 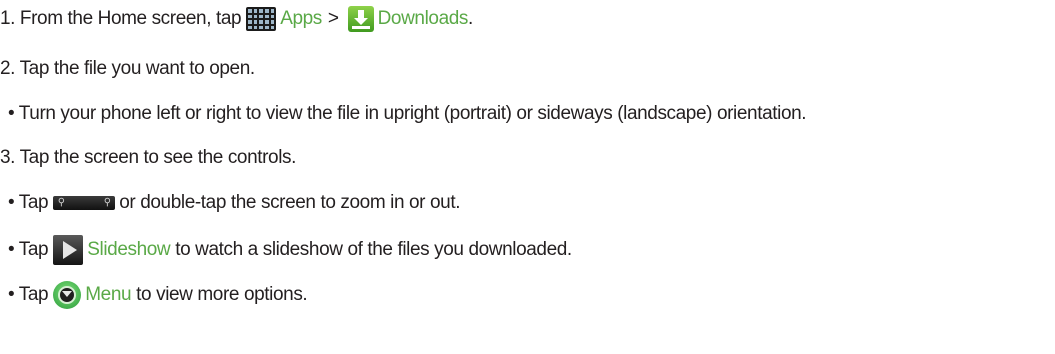 What do you see at coordinates (28, 294) in the screenshot?
I see `bullet-menu-prefix: • Tap` at bounding box center [28, 294].